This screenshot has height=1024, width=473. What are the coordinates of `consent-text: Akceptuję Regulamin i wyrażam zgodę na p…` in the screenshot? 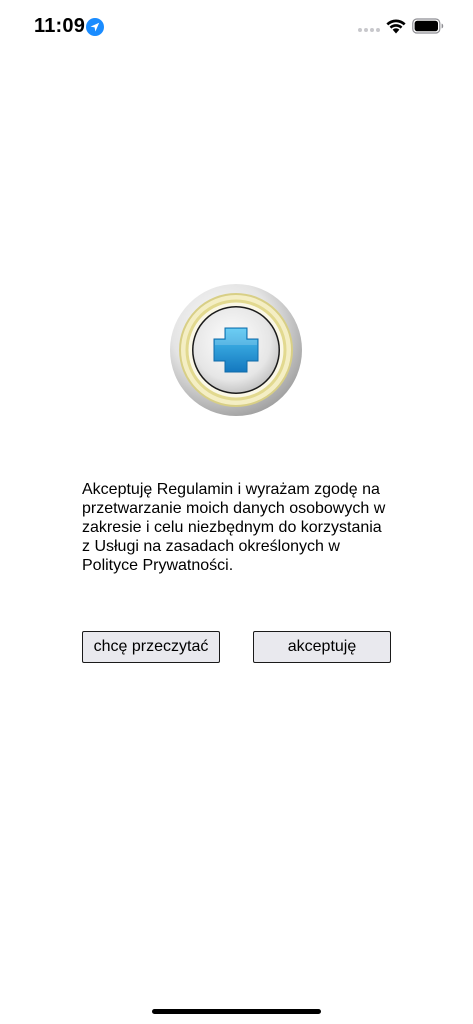 It's located at (234, 527).